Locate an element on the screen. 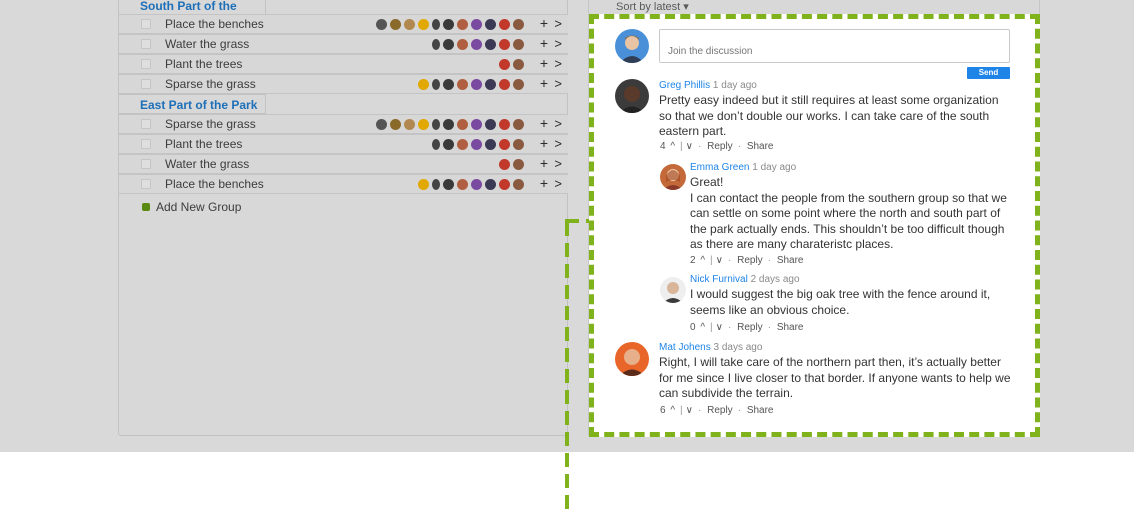  send-button: Send is located at coordinates (988, 73).